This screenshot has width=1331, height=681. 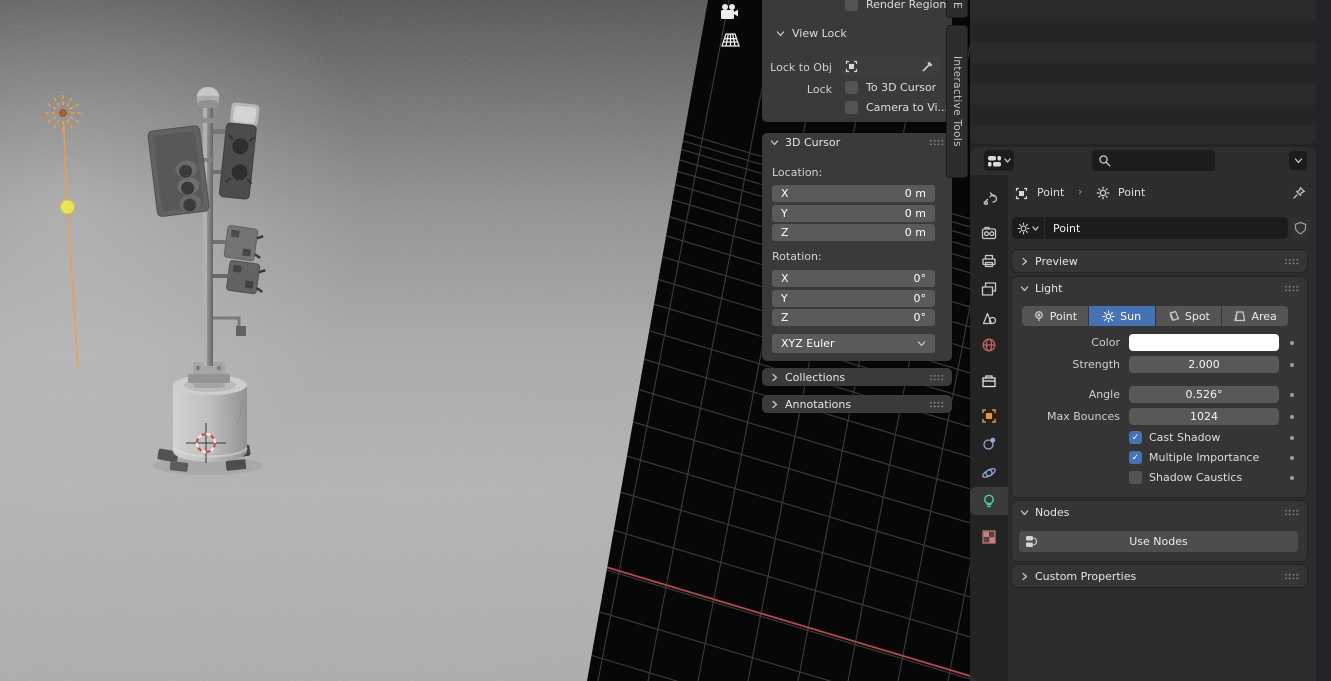 What do you see at coordinates (920, 278) in the screenshot?
I see `axis-value: 0°` at bounding box center [920, 278].